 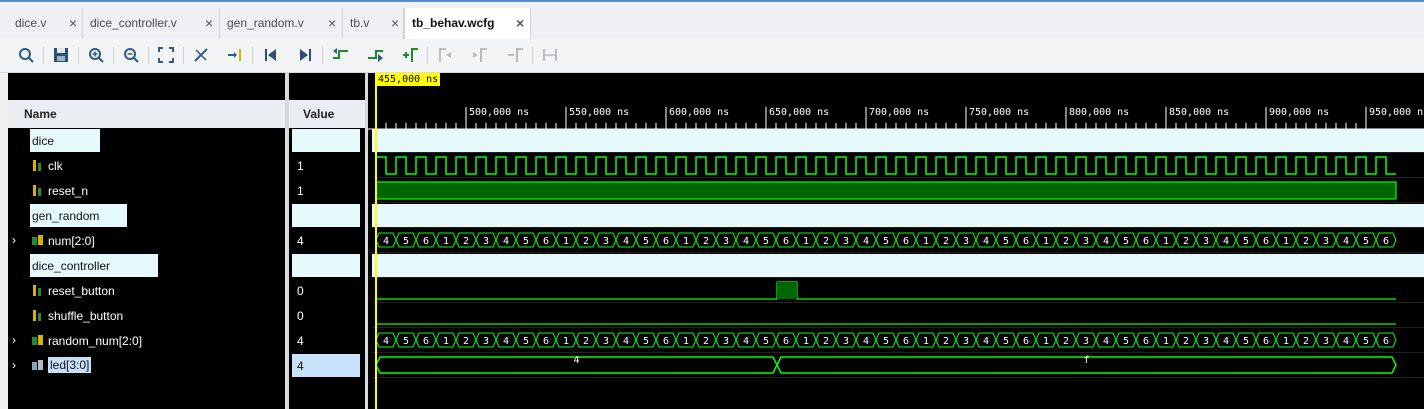 I want to click on tab-dice-v: dice.v ×, so click(x=45, y=24).